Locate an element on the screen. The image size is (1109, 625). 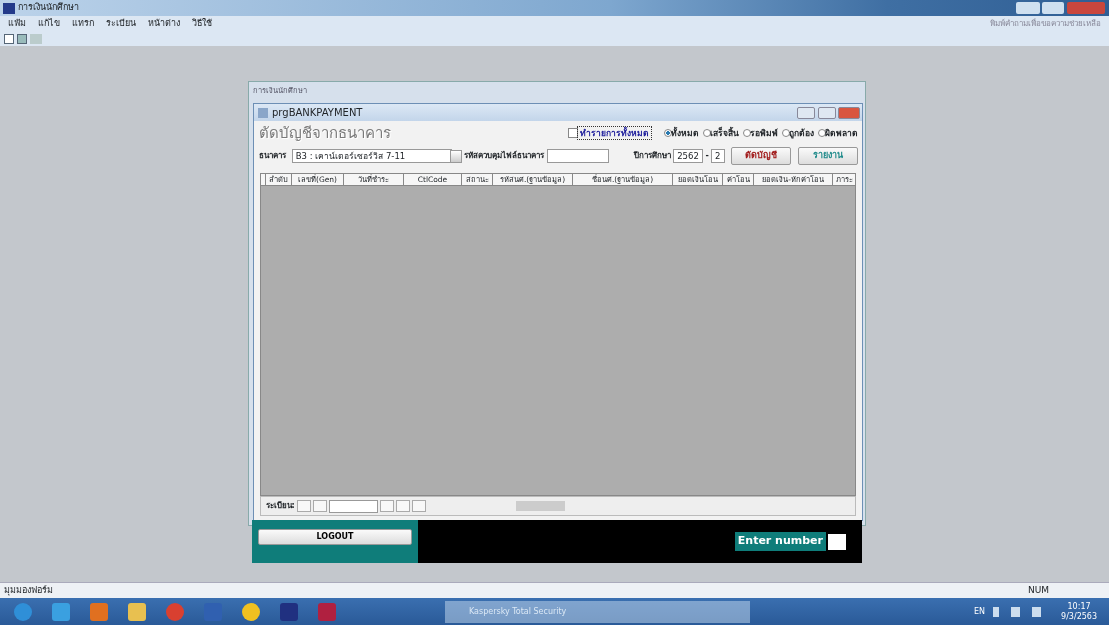
menu-item: แทรก is located at coordinates (83, 24).